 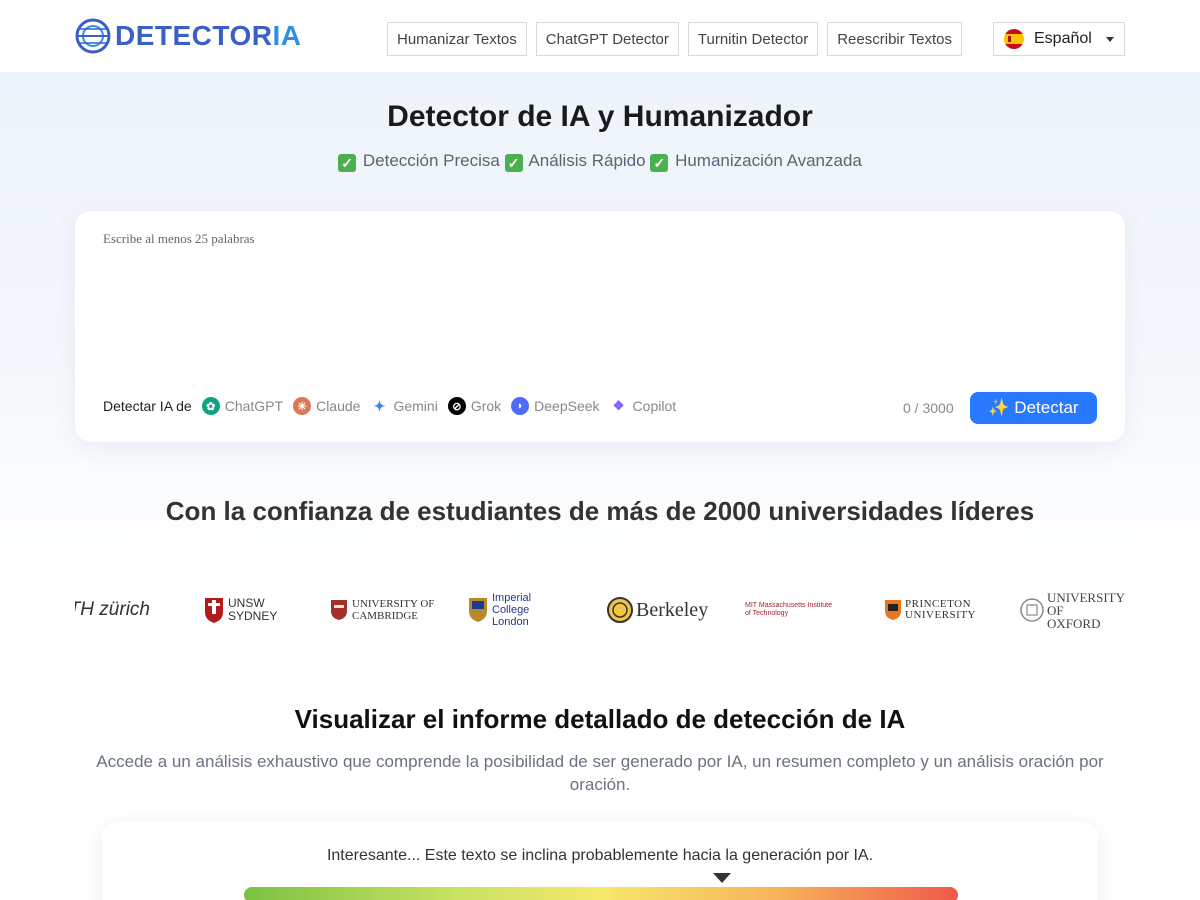 I want to click on university-name: UNIVERSITY OF OXFORD, so click(x=1086, y=610).